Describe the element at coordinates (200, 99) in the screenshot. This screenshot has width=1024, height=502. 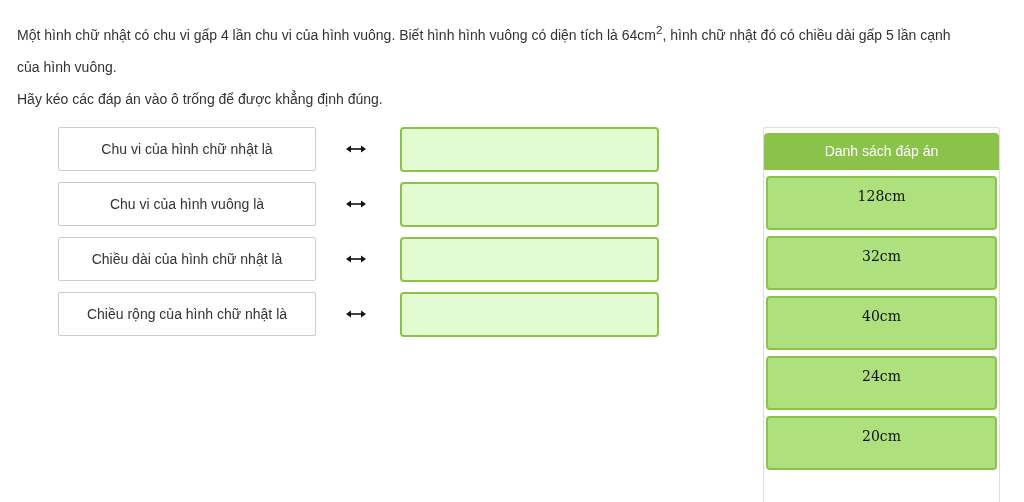
I see `question-text: Hãy kéo các đáp án vào ô trống để được khẳng định đúng.` at that location.